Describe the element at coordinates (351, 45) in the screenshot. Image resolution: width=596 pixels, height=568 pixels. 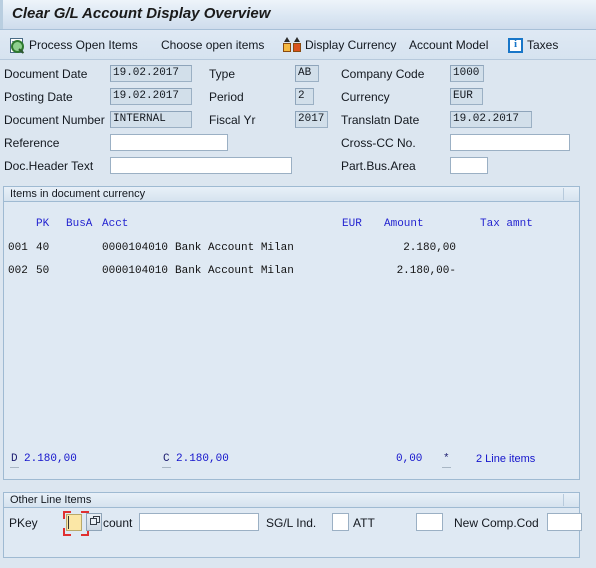
I see `toolbar-label-display-currency: Display Currency` at that location.